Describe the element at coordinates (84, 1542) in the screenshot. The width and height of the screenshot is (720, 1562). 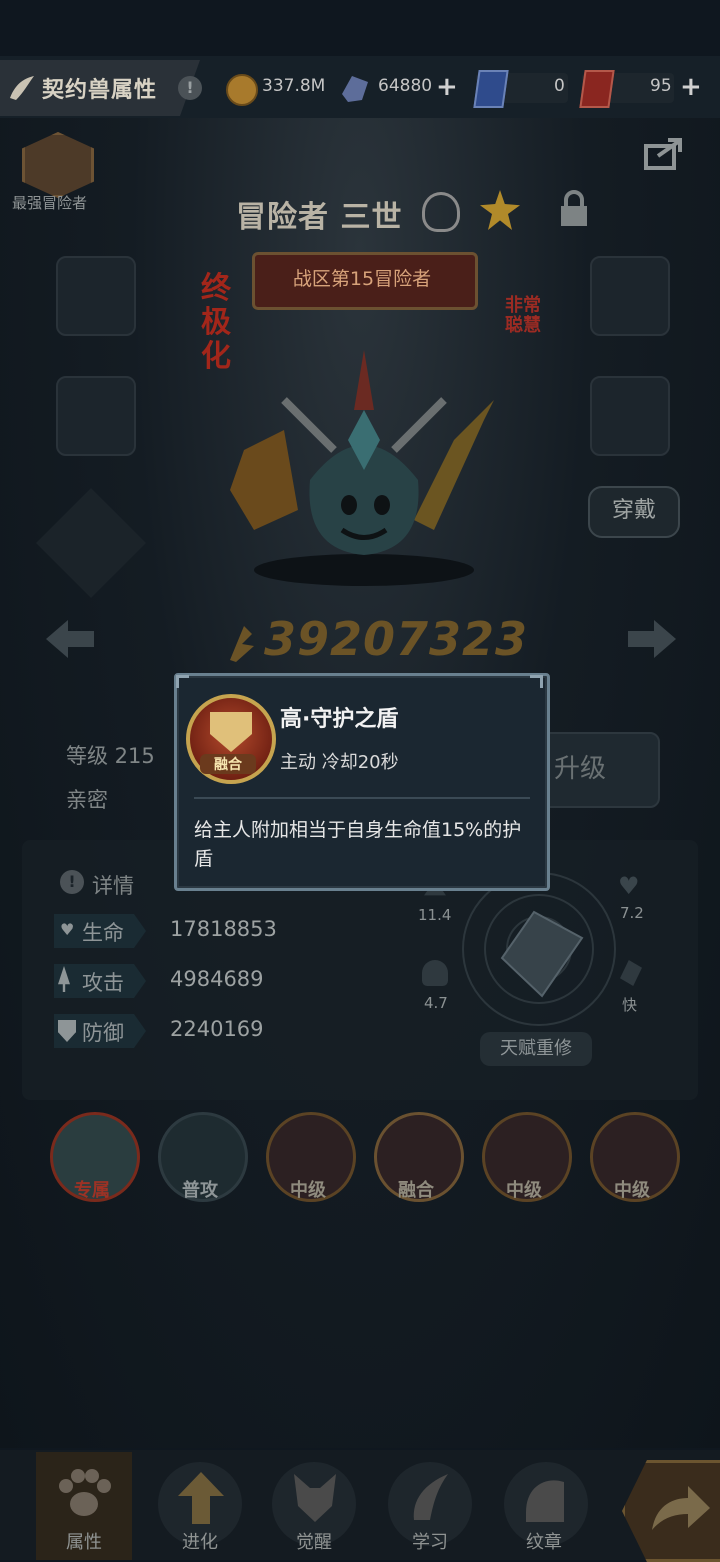
I see `nav-label-attributes: 属性` at that location.